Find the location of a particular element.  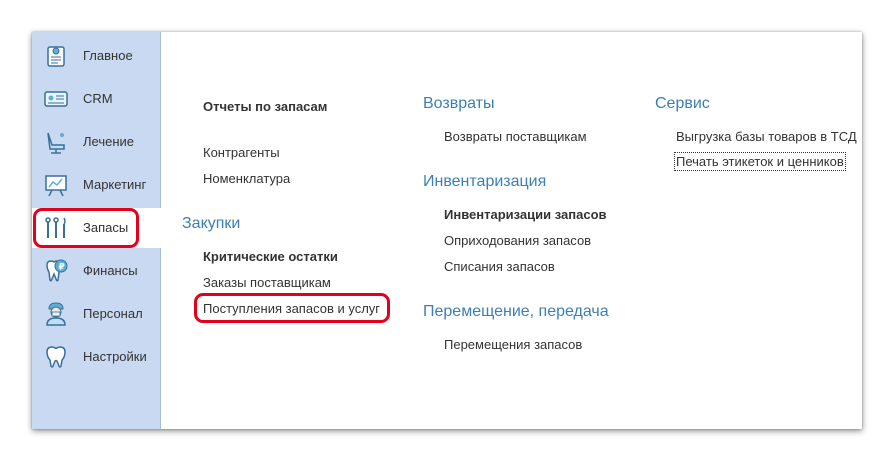

link-transfers: Перемещения запасов is located at coordinates (513, 344).